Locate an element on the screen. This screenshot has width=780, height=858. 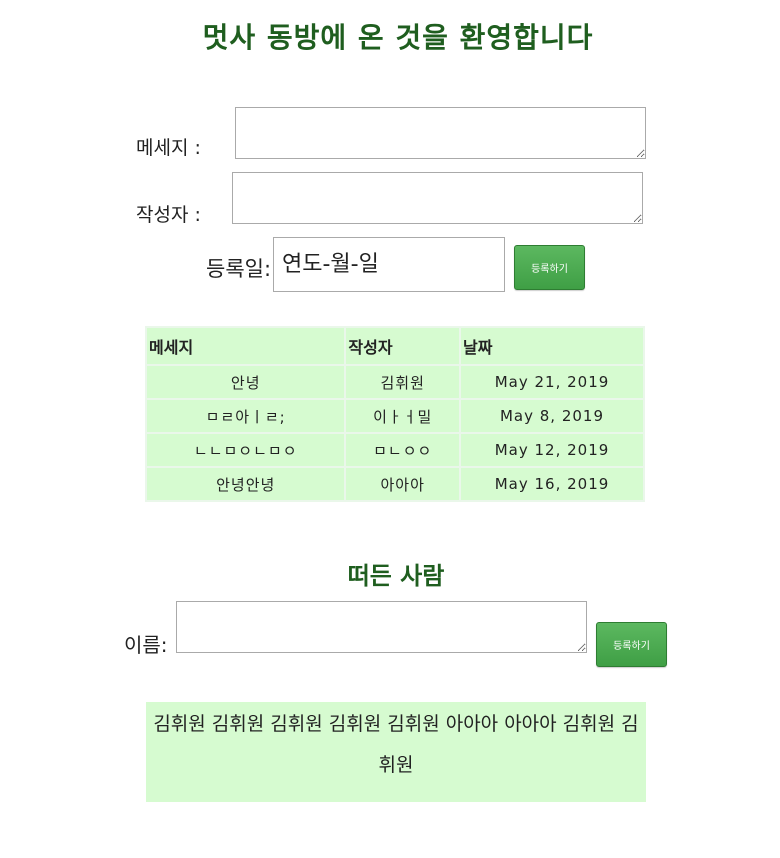
noisy-names-list: 김휘원 김휘원 김휘원 김휘원 김휘원 아아아 아아아 김휘원 김휘원 is located at coordinates (396, 752).